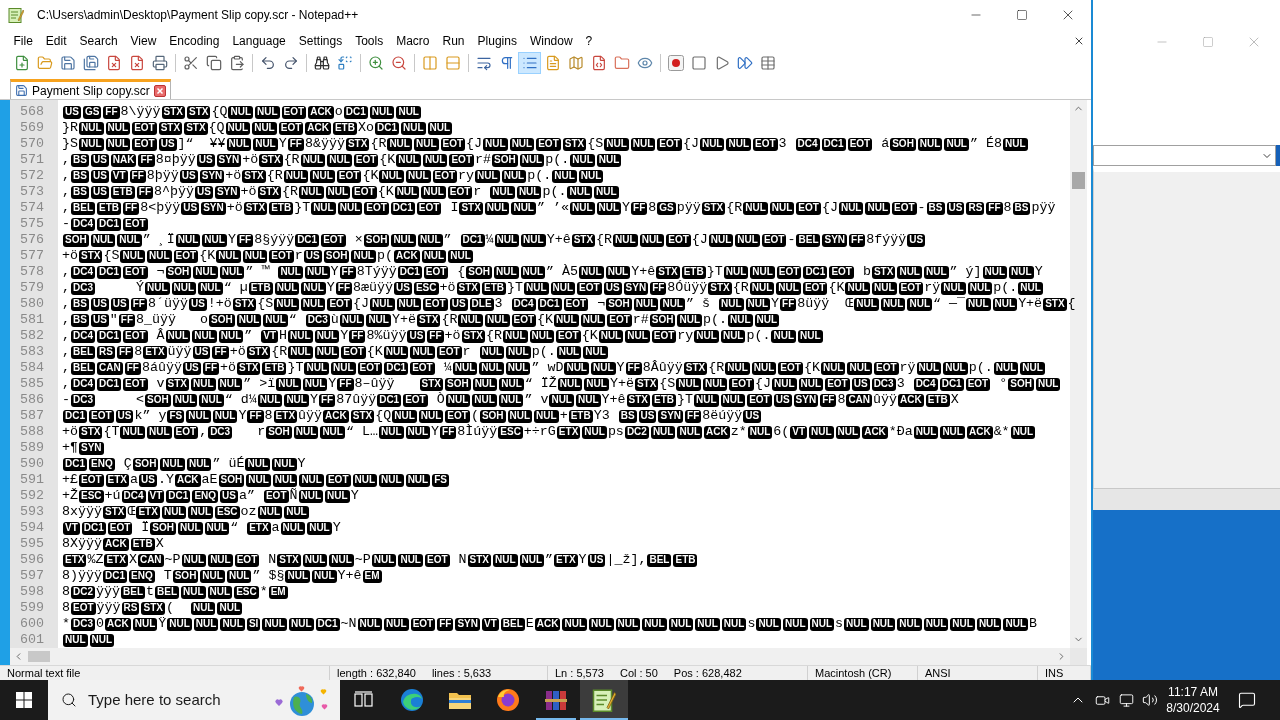 Image resolution: width=1280 pixels, height=720 pixels. Describe the element at coordinates (263, 592) in the screenshot. I see `code-text: *` at that location.